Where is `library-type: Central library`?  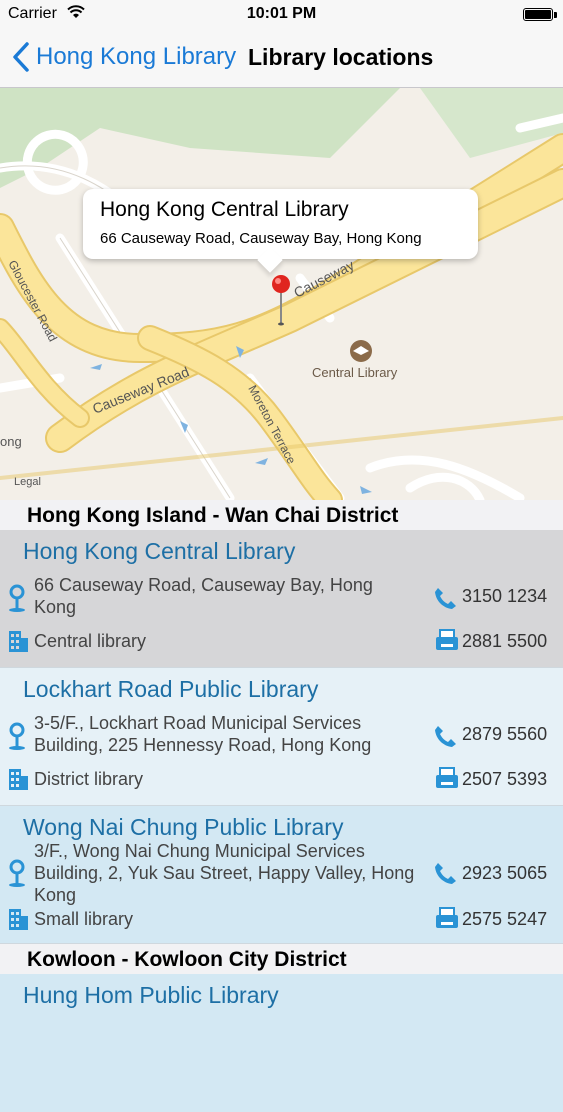 library-type: Central library is located at coordinates (90, 641).